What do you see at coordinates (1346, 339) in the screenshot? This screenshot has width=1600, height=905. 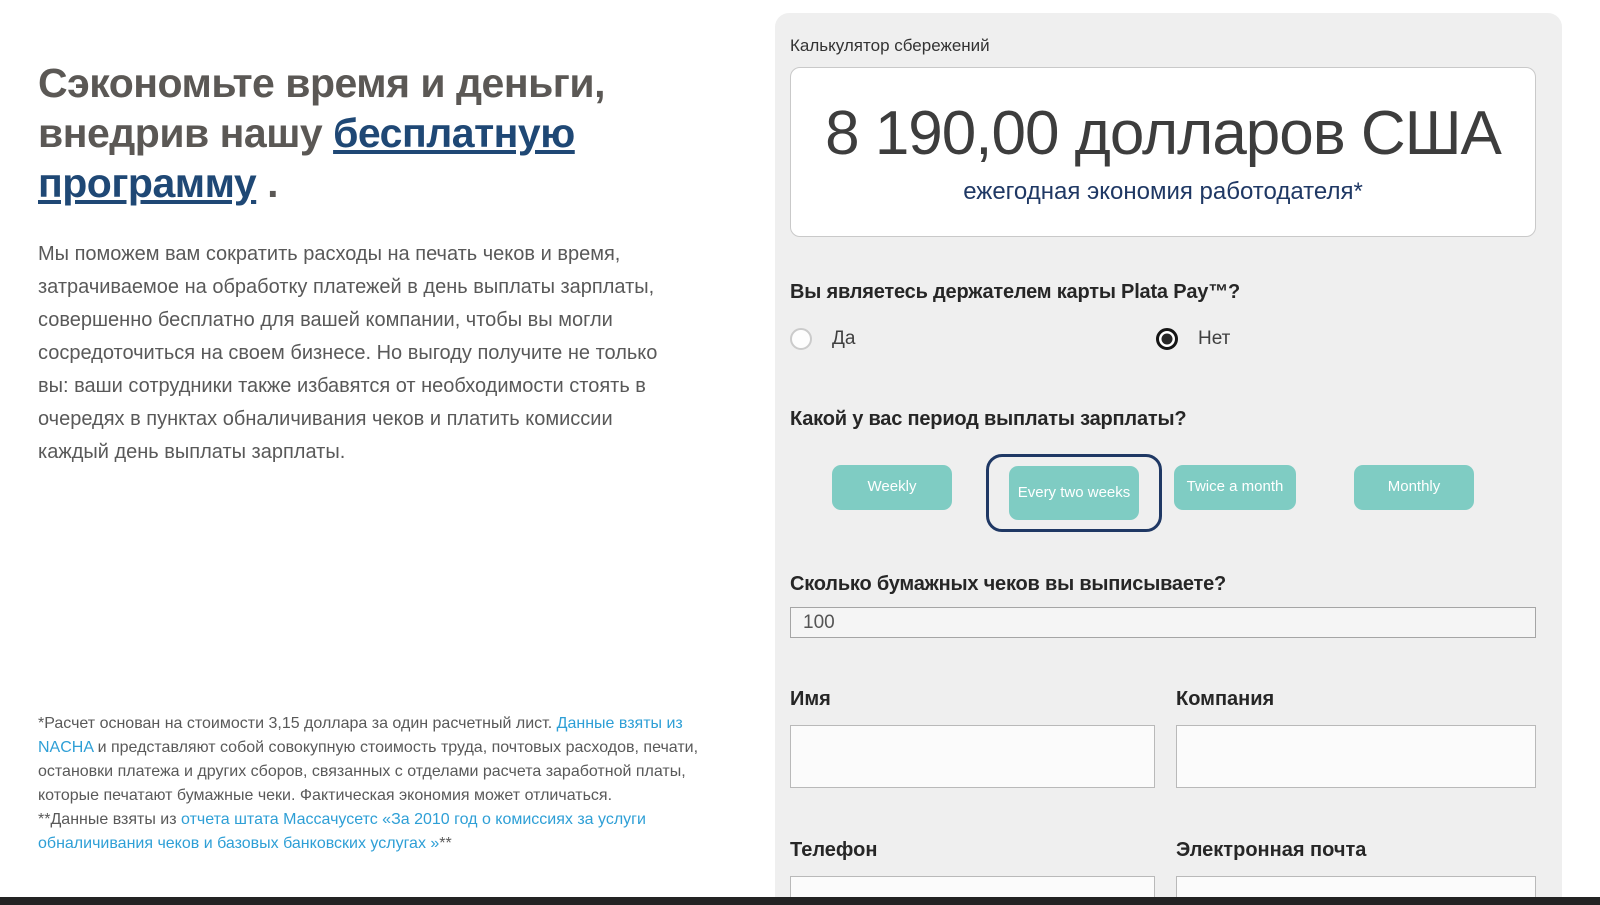 I see `radio-option-no: Нет` at bounding box center [1346, 339].